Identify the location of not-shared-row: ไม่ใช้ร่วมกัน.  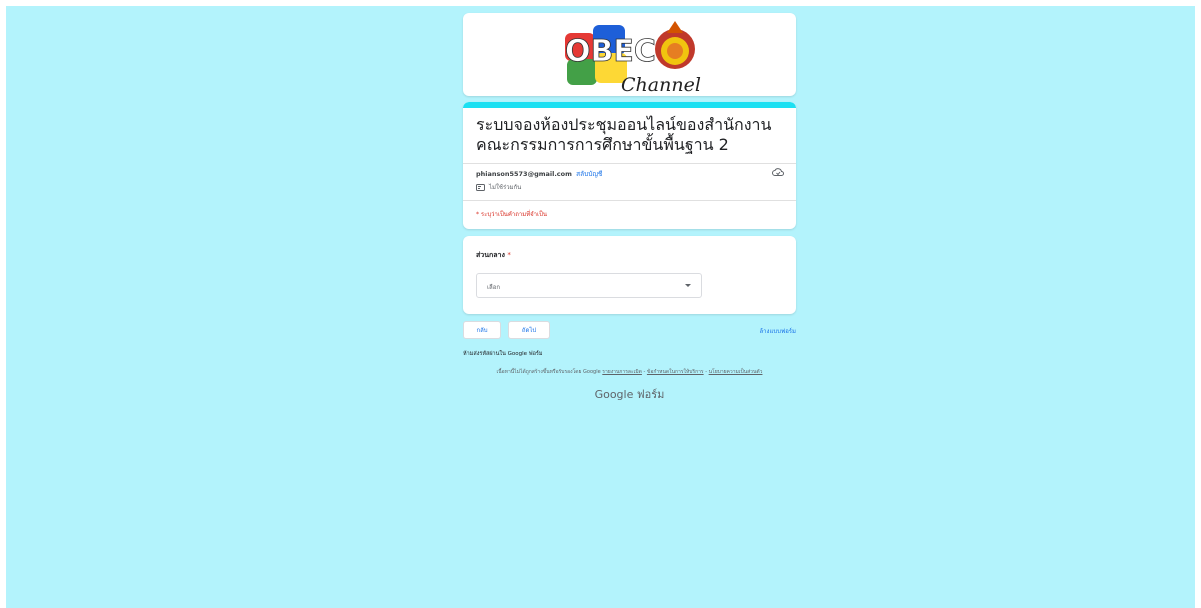
(498, 187).